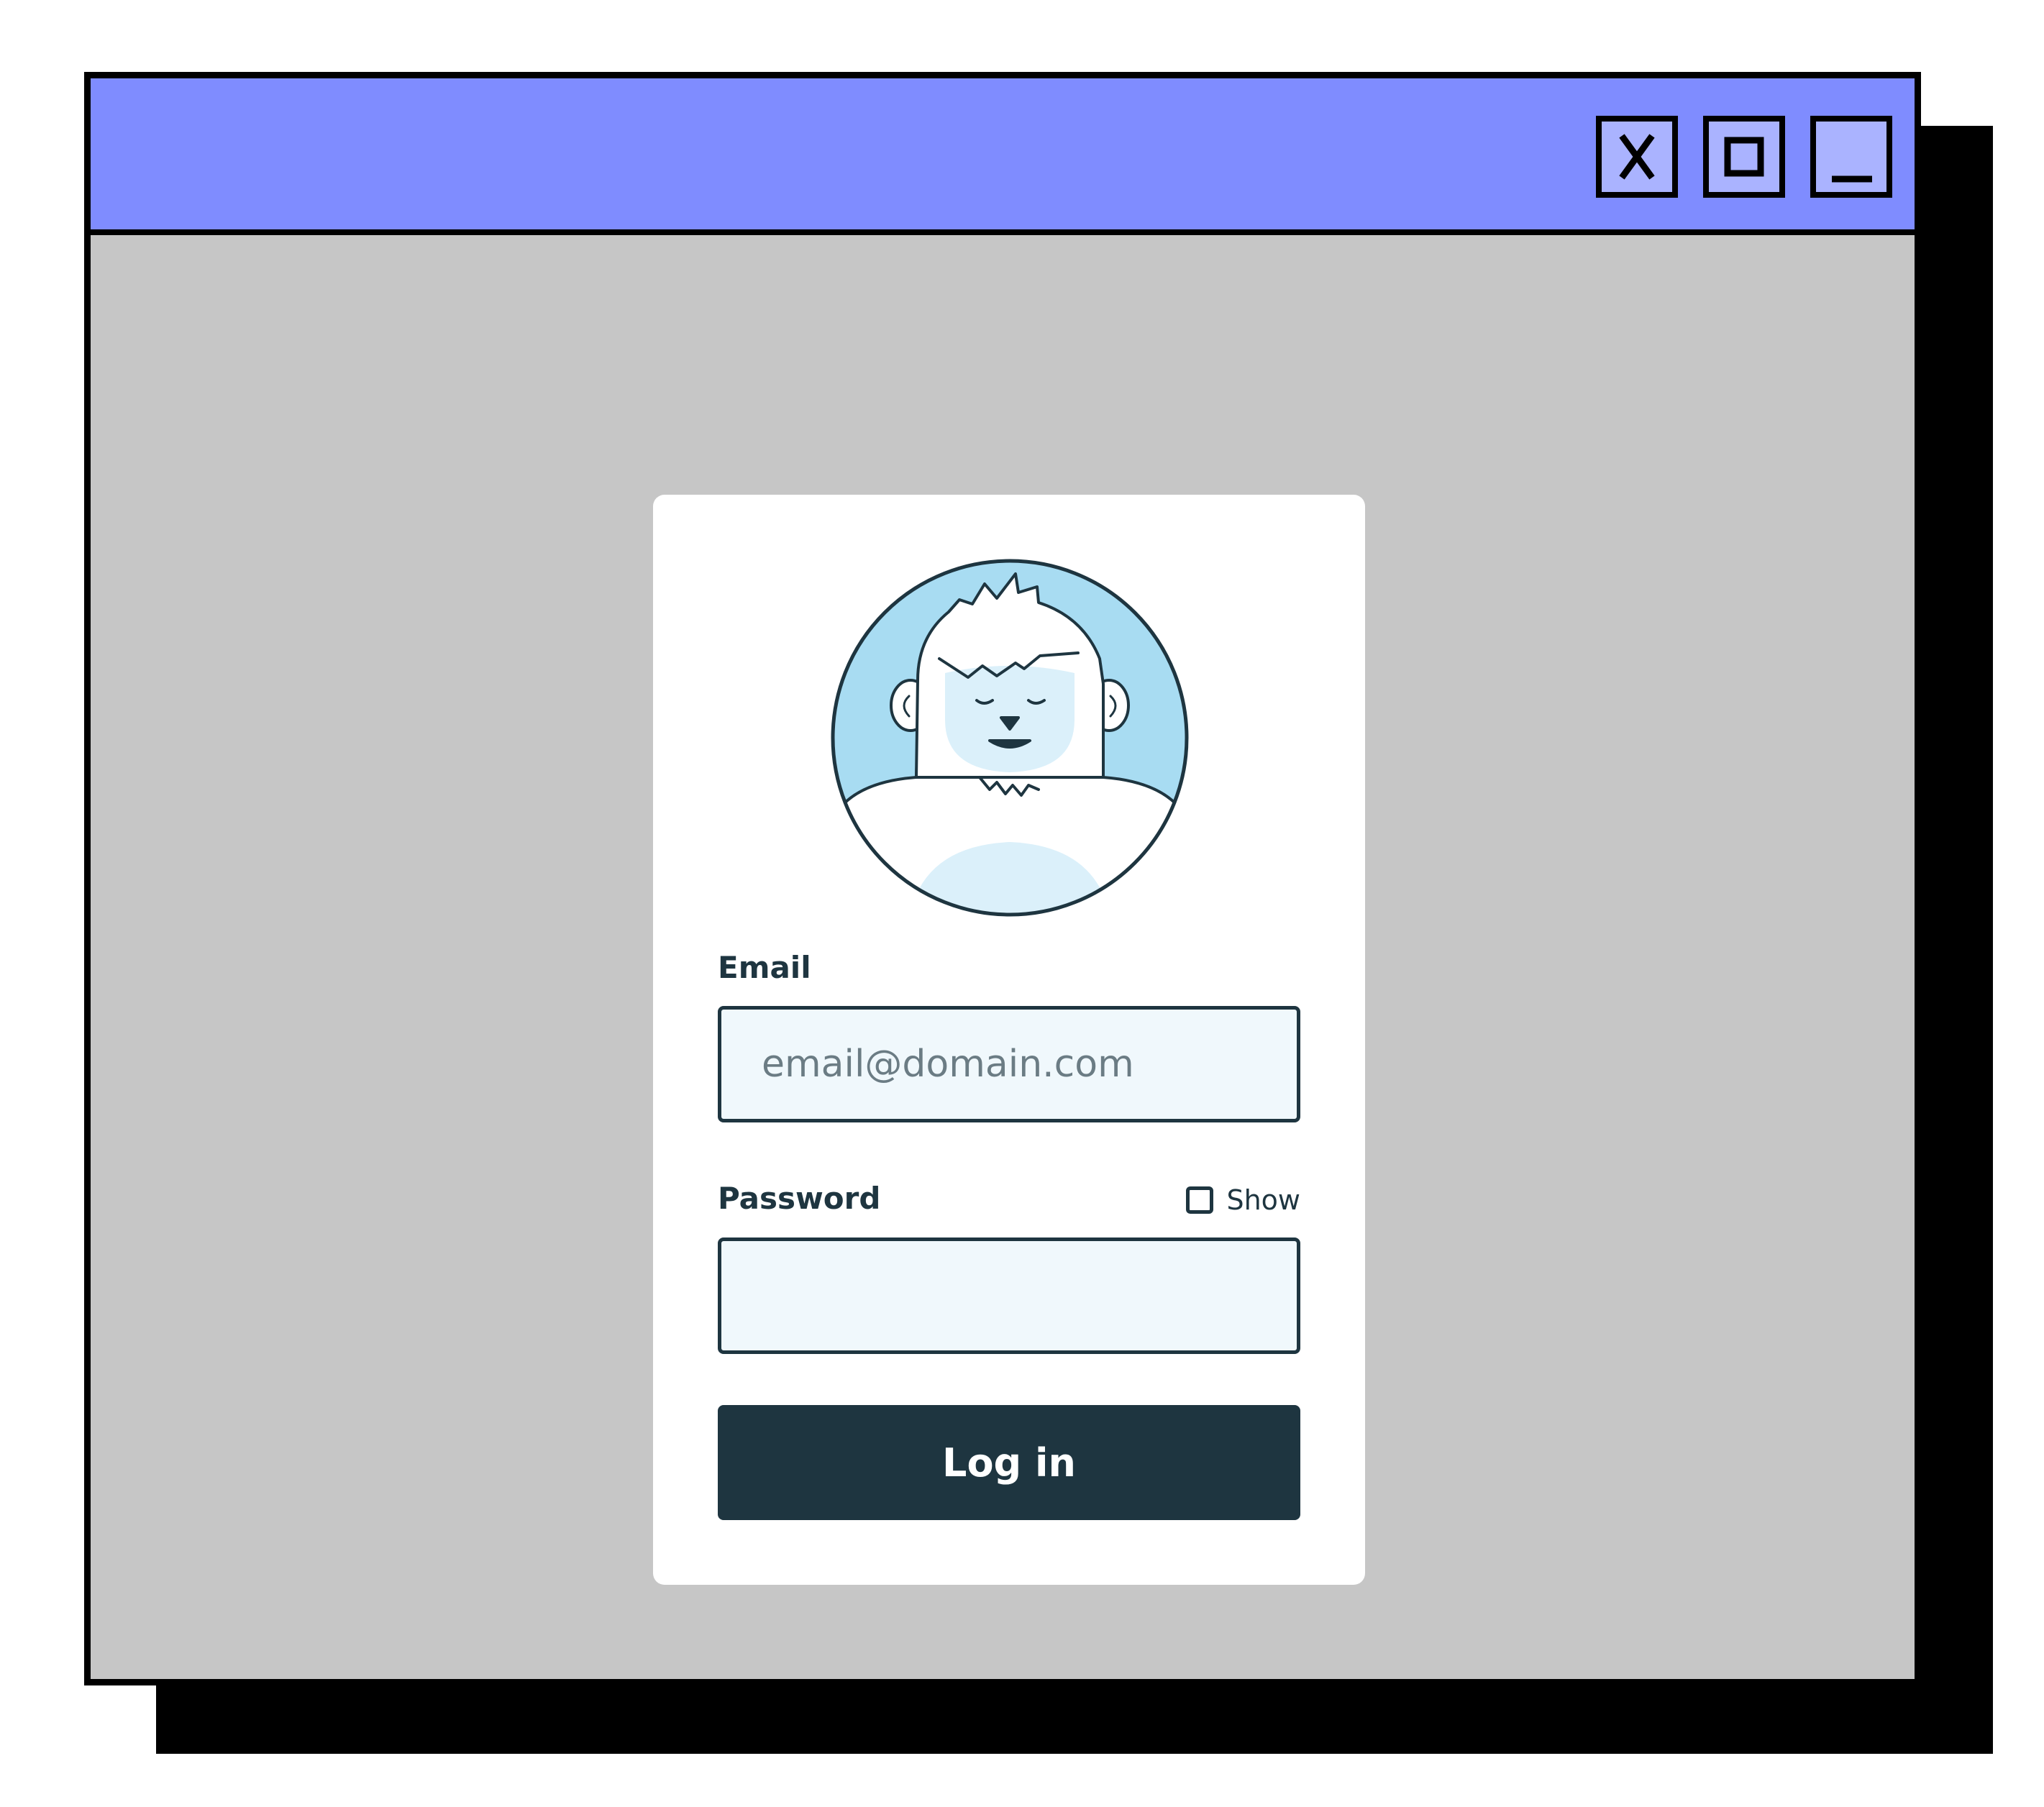 This screenshot has height=1807, width=2044. Describe the element at coordinates (800, 1198) in the screenshot. I see `password-label: Password` at that location.